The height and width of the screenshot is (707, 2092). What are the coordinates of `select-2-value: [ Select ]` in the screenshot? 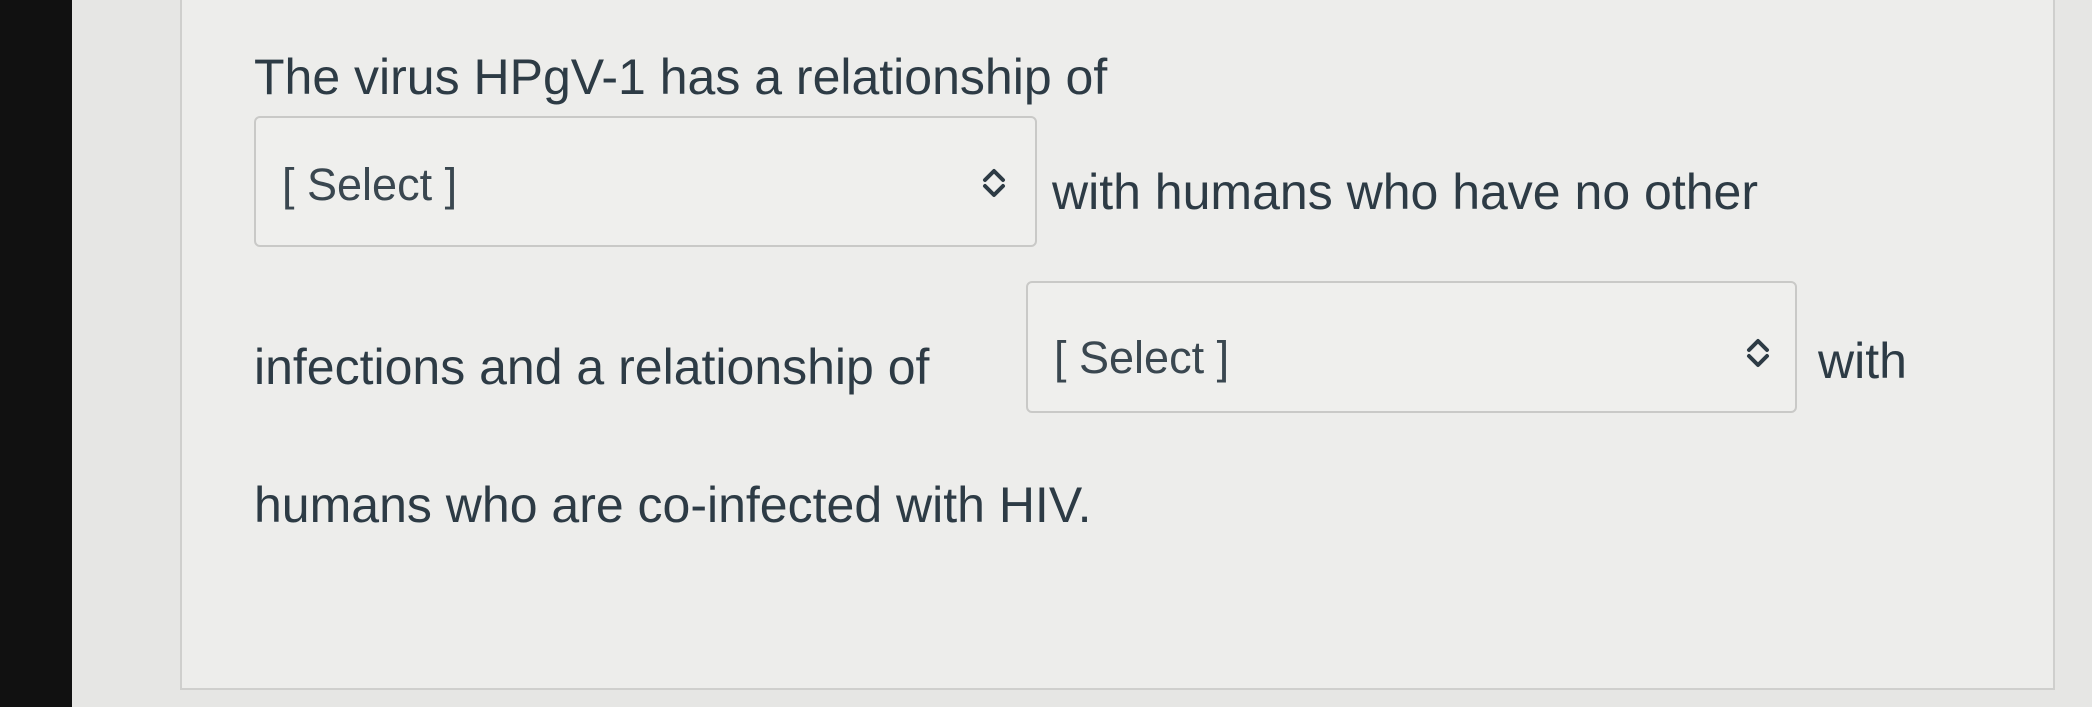 It's located at (1142, 357).